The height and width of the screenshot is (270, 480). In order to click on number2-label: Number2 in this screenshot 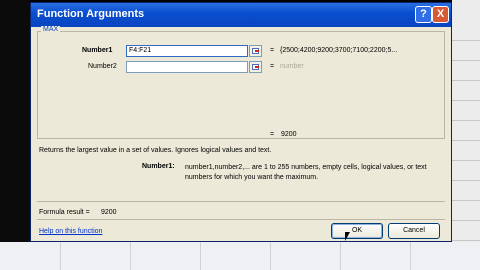, I will do `click(102, 66)`.